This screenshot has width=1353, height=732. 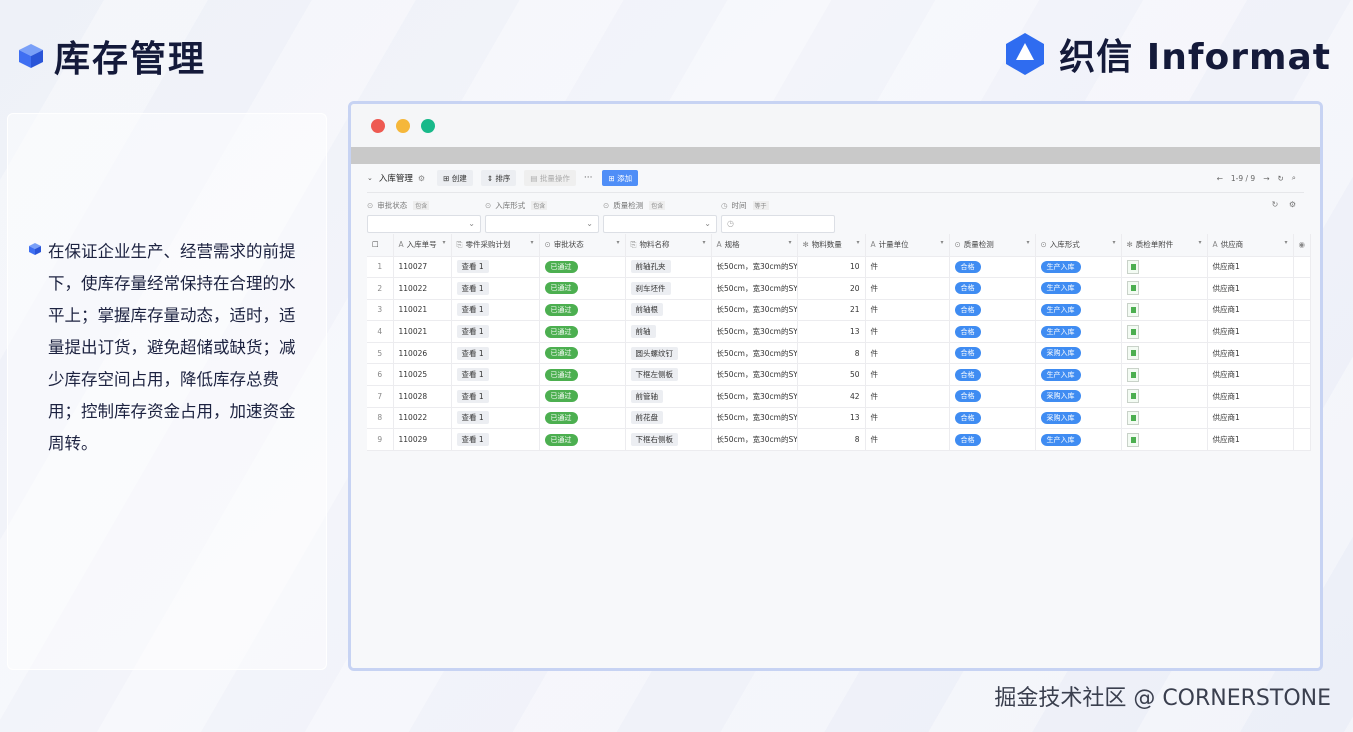 What do you see at coordinates (660, 224) in the screenshot?
I see `quality-check-select: ⌄` at bounding box center [660, 224].